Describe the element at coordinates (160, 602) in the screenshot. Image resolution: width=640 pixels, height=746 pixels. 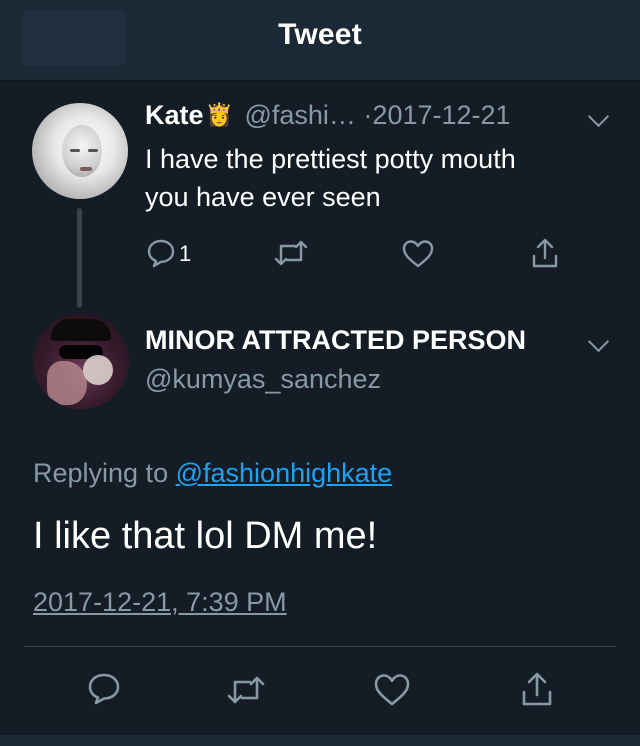
I see `tweet-timestamp: 2017-12-21, 7:39 PM` at that location.